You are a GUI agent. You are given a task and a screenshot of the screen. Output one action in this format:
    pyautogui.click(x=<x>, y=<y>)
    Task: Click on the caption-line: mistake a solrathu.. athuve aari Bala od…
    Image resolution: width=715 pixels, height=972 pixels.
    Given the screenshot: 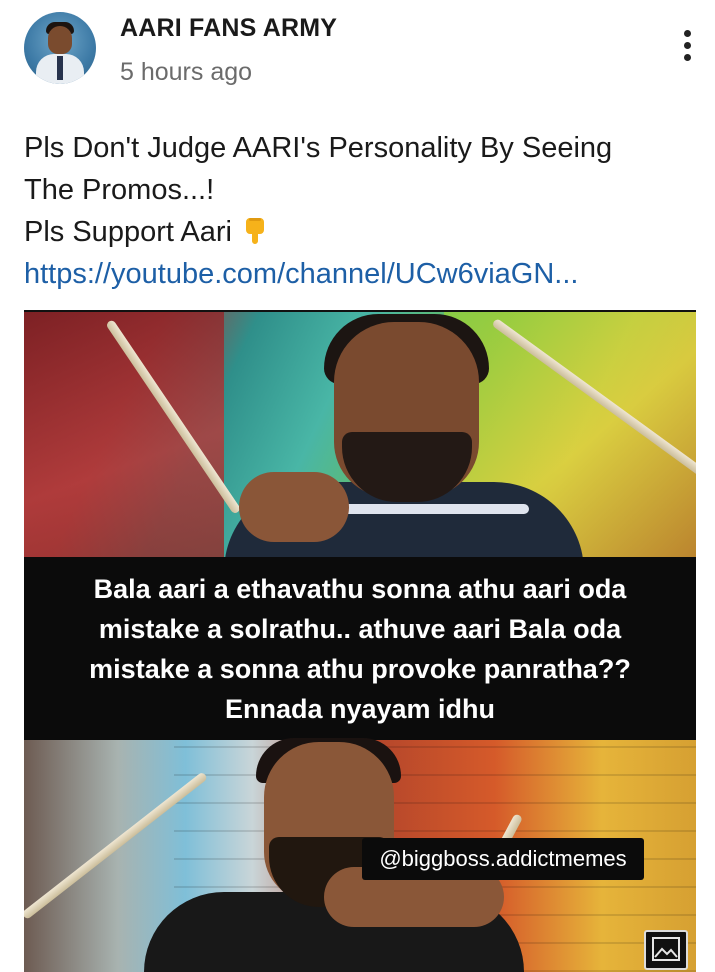 What is the action you would take?
    pyautogui.click(x=360, y=629)
    